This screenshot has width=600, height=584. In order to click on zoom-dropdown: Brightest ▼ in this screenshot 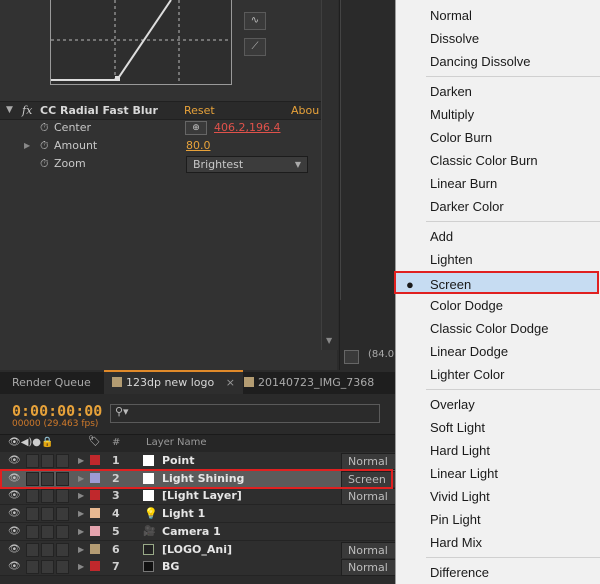, I will do `click(247, 164)`.